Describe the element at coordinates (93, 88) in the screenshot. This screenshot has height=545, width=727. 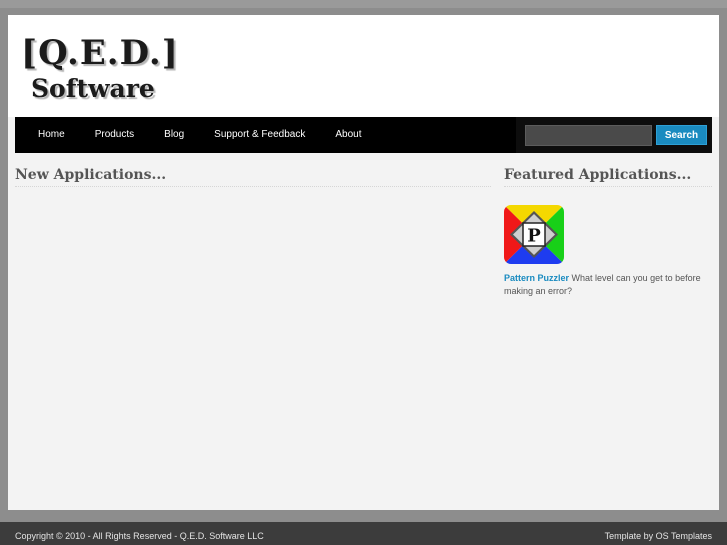
I see `logo-line-2: Software` at that location.